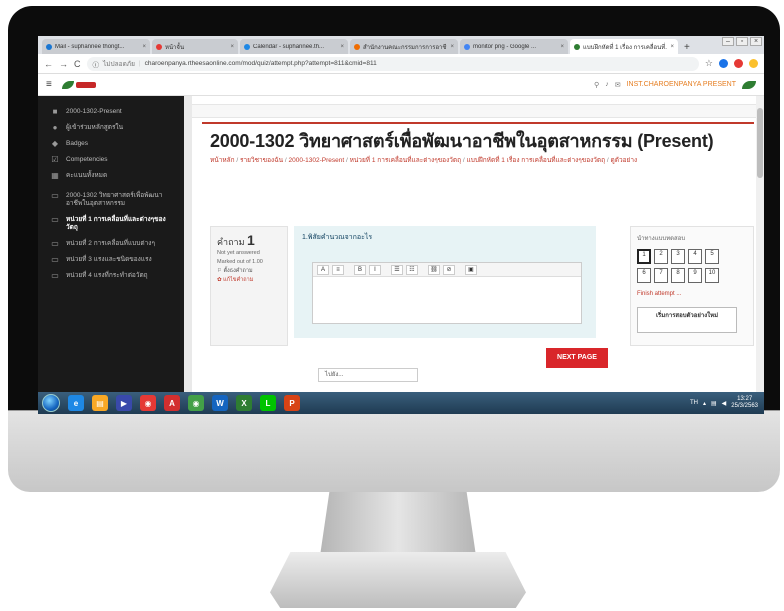 The width and height of the screenshot is (784, 611). I want to click on question-nav-button: 4, so click(695, 256).